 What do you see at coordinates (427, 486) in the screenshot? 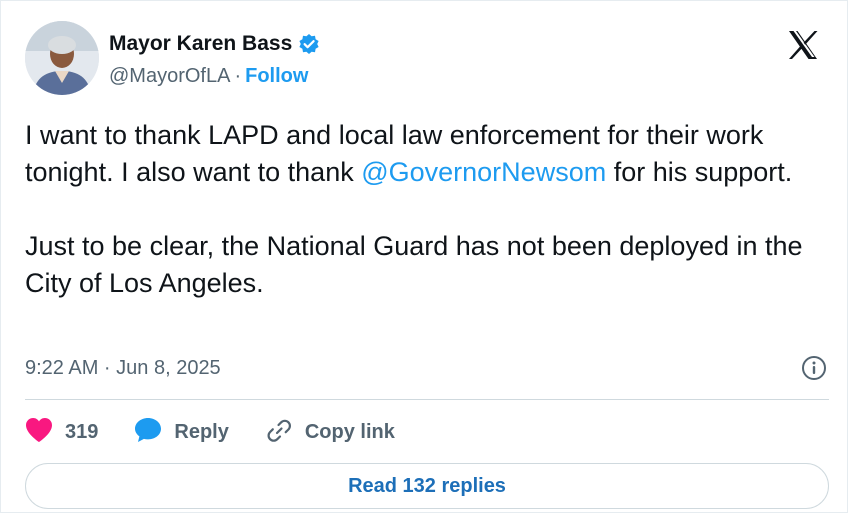
I see `read-replies-button: Read 132 replies` at bounding box center [427, 486].